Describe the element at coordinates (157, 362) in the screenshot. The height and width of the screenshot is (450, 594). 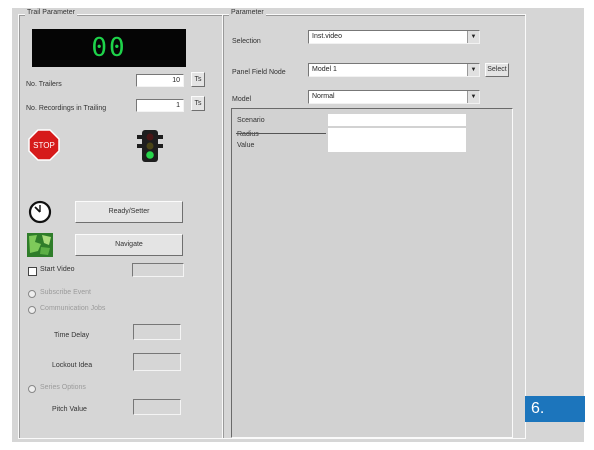
I see `lockout-field` at that location.